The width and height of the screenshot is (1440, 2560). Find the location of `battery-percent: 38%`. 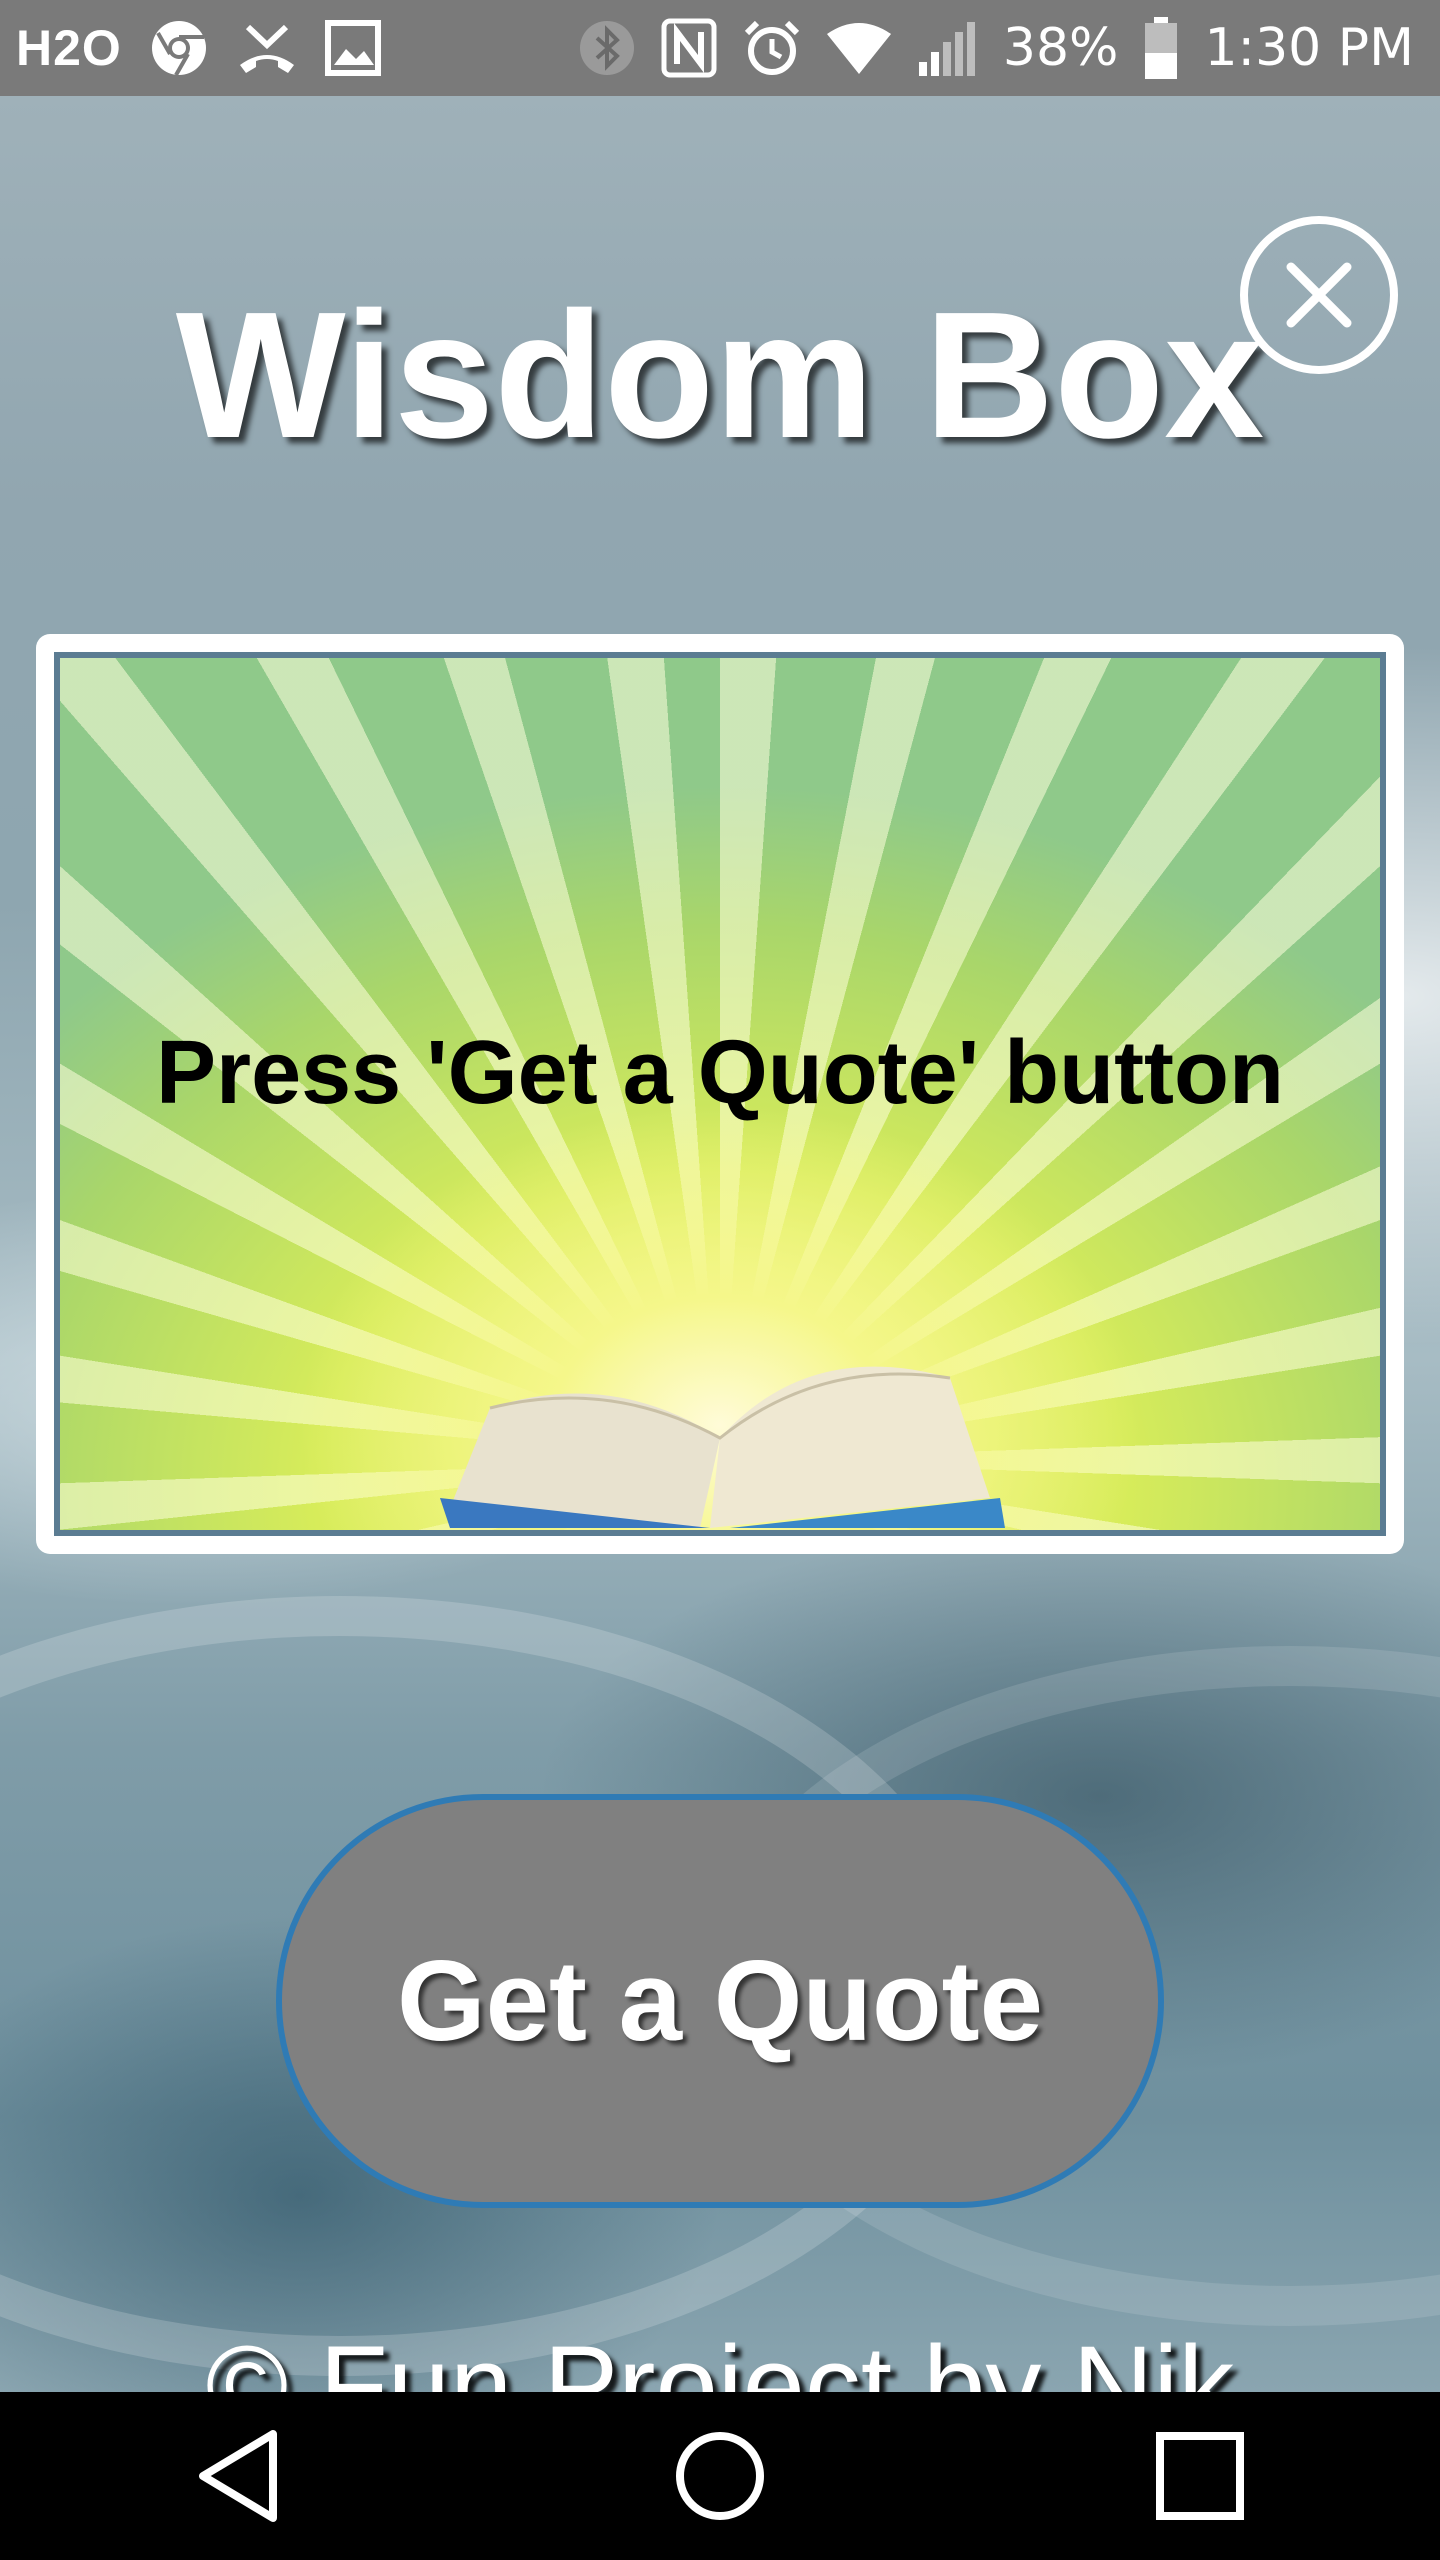

battery-percent: 38% is located at coordinates (1060, 48).